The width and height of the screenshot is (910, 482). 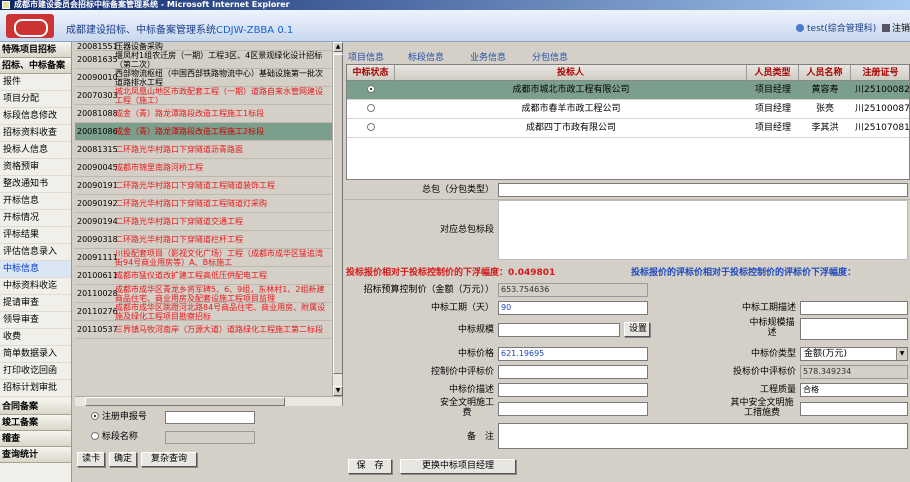 I want to click on dropdown-arrow-icon: ▼, so click(x=901, y=354).